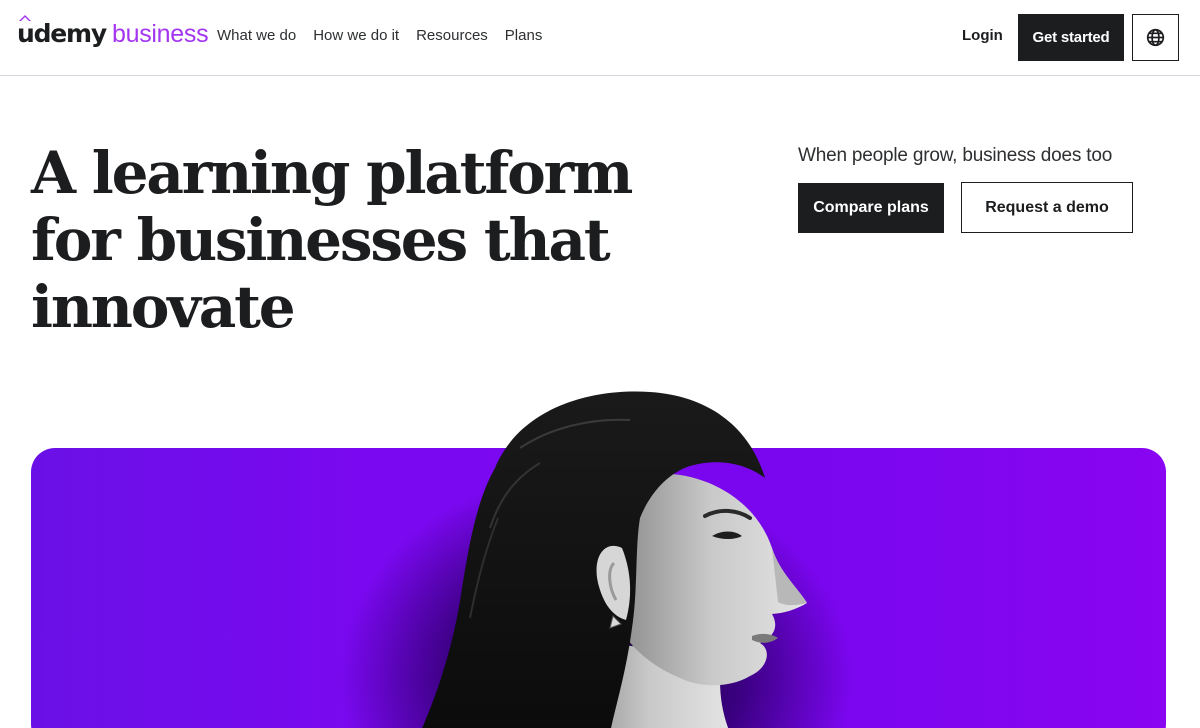 Image resolution: width=1200 pixels, height=728 pixels. I want to click on headline-line-1: A learning platform, so click(332, 173).